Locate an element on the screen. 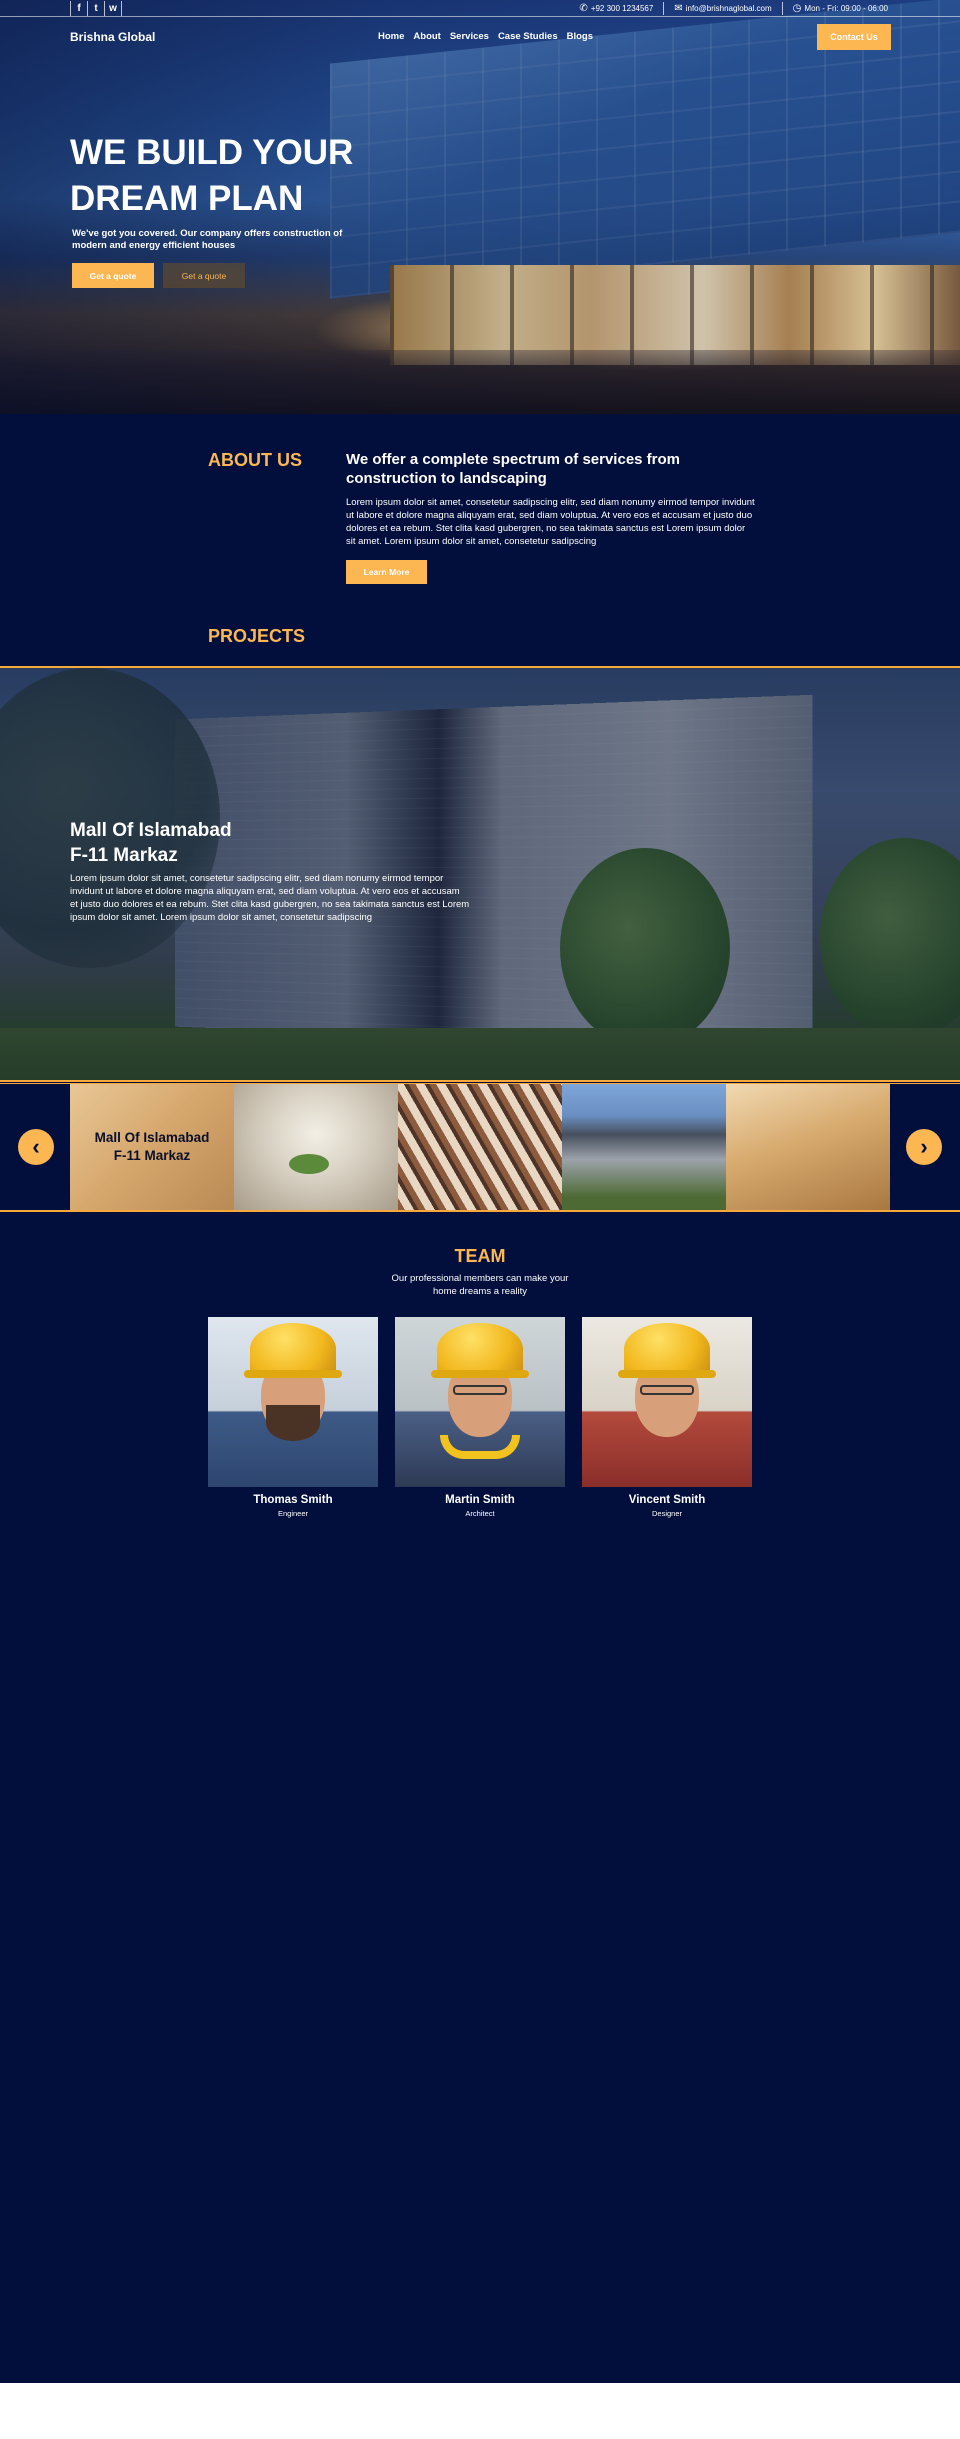 Image resolution: width=960 pixels, height=2439 pixels. email-address: info@brishnaglobal.com is located at coordinates (728, 8).